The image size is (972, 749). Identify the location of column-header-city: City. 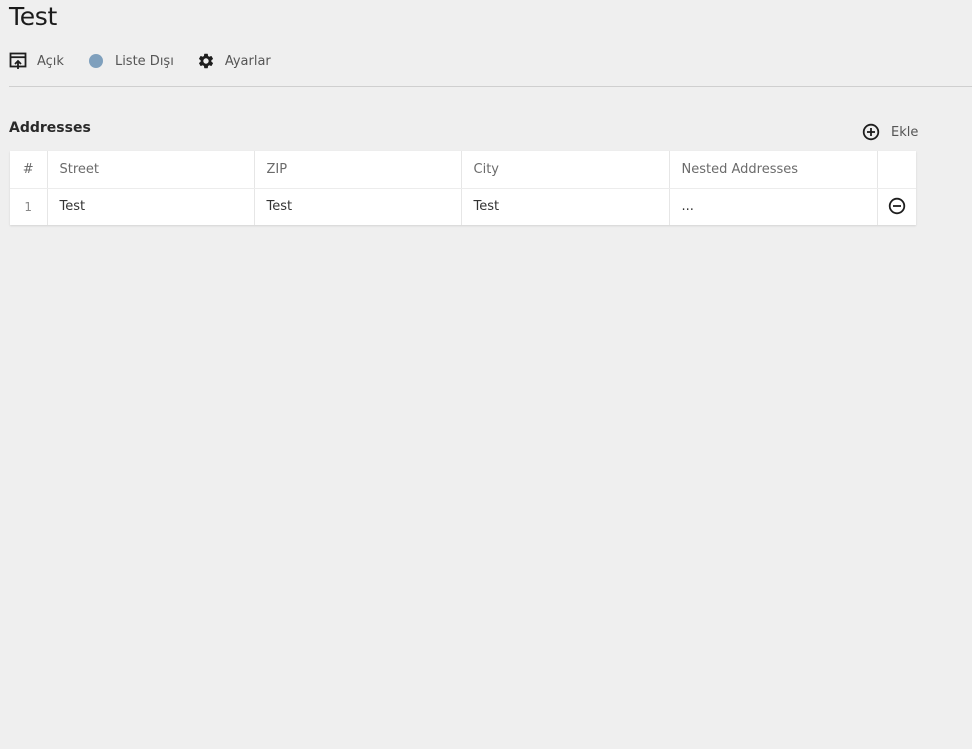
(565, 170).